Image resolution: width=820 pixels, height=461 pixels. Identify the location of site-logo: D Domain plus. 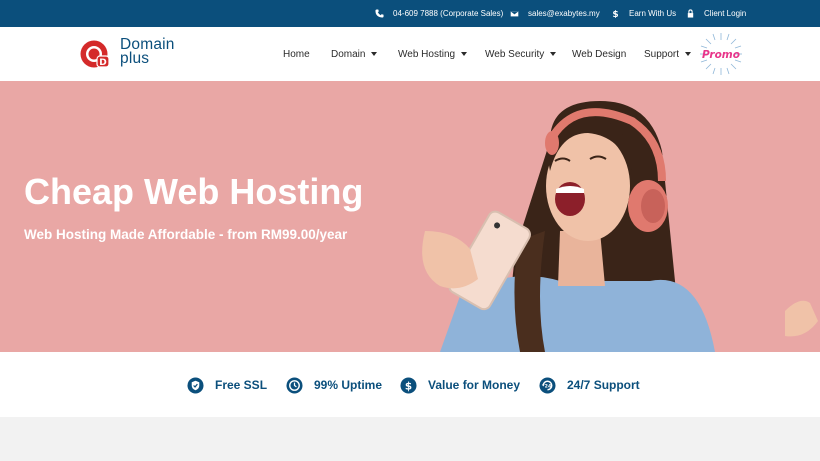
(140, 53).